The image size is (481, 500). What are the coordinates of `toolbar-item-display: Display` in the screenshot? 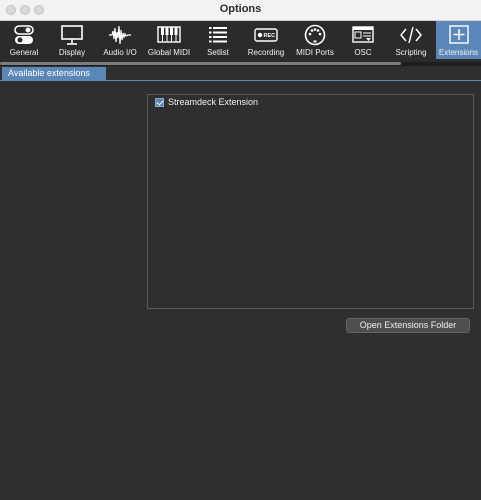 It's located at (72, 40).